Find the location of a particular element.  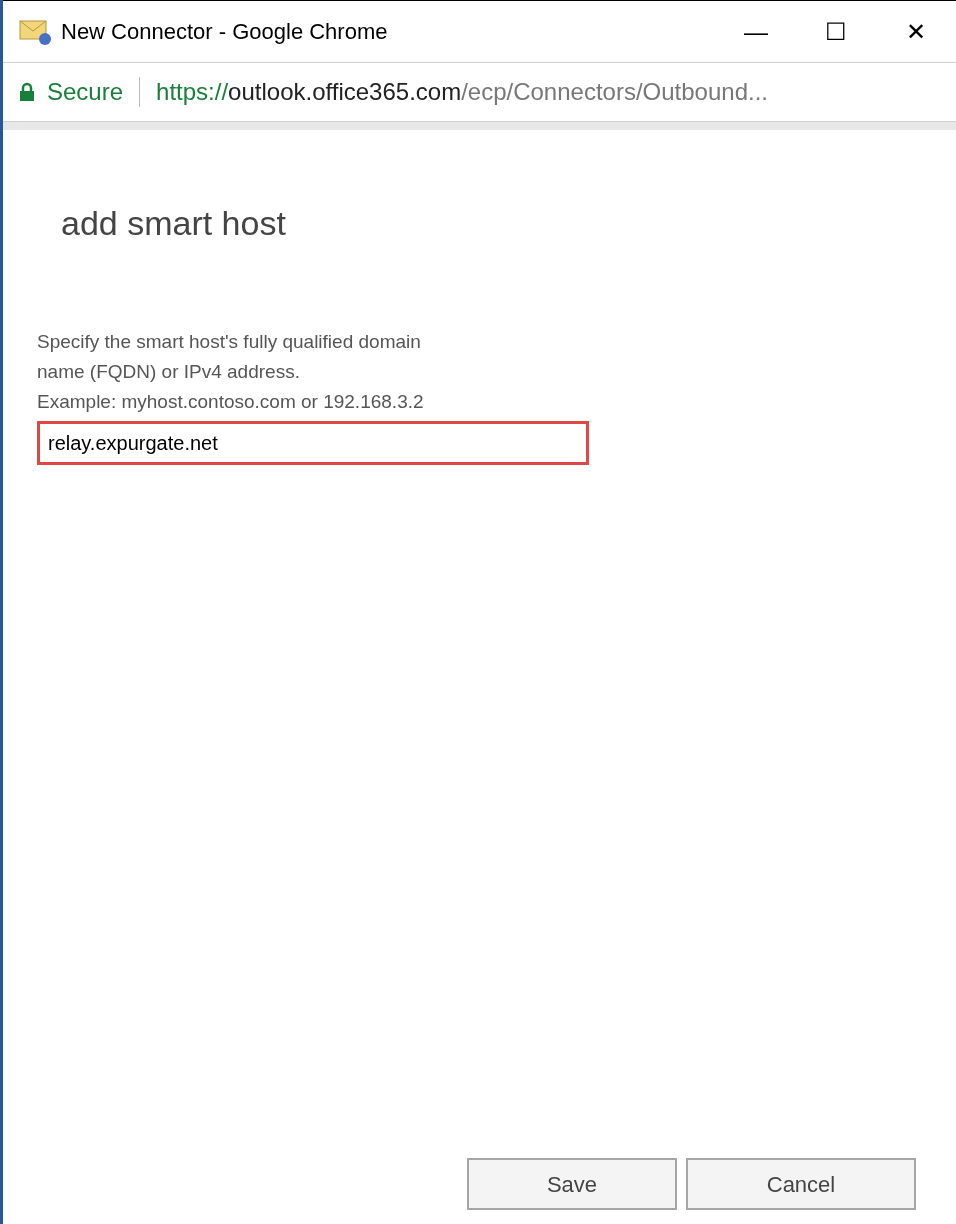

description-line: name (FQDN) or IPv4 address. is located at coordinates (169, 372).